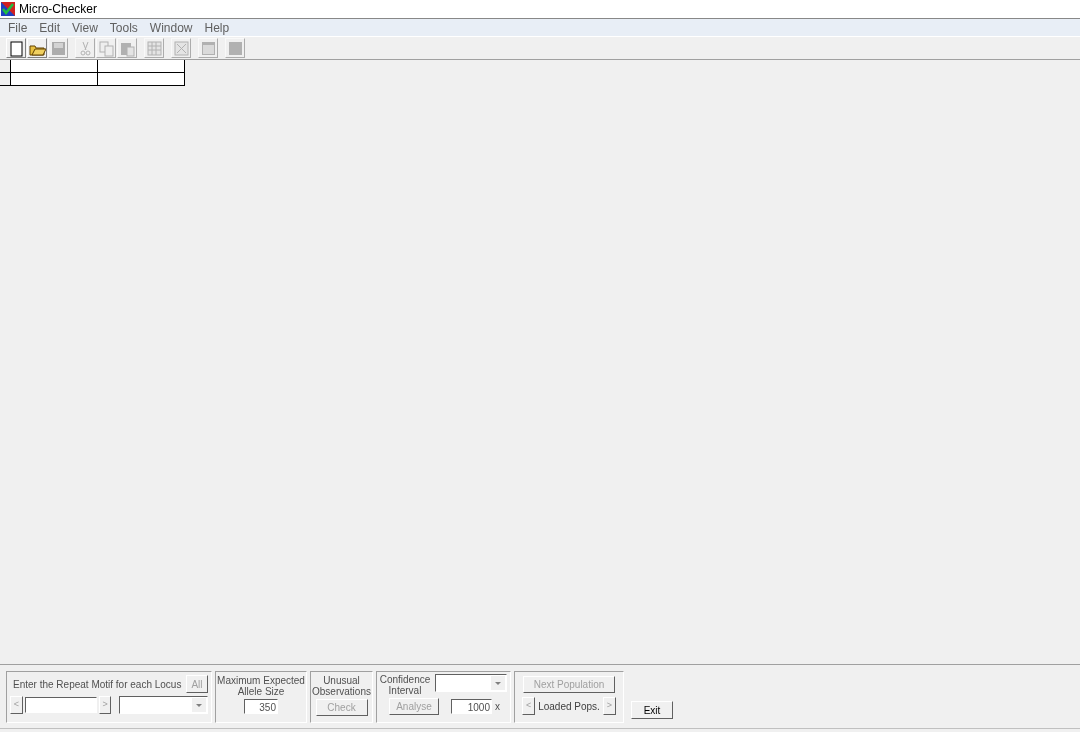 This screenshot has height=732, width=1080. What do you see at coordinates (181, 48) in the screenshot?
I see `crossed-box-icon` at bounding box center [181, 48].